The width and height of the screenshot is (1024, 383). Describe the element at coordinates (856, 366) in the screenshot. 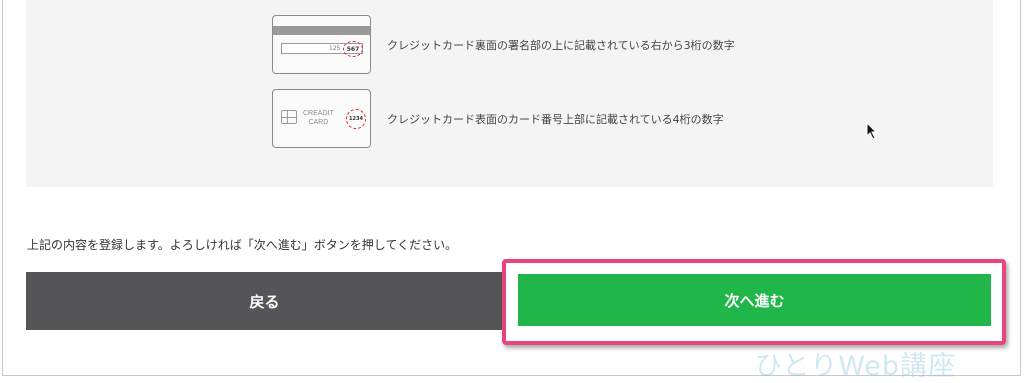

I see `watermark-logo: ひとりWeb講座` at that location.